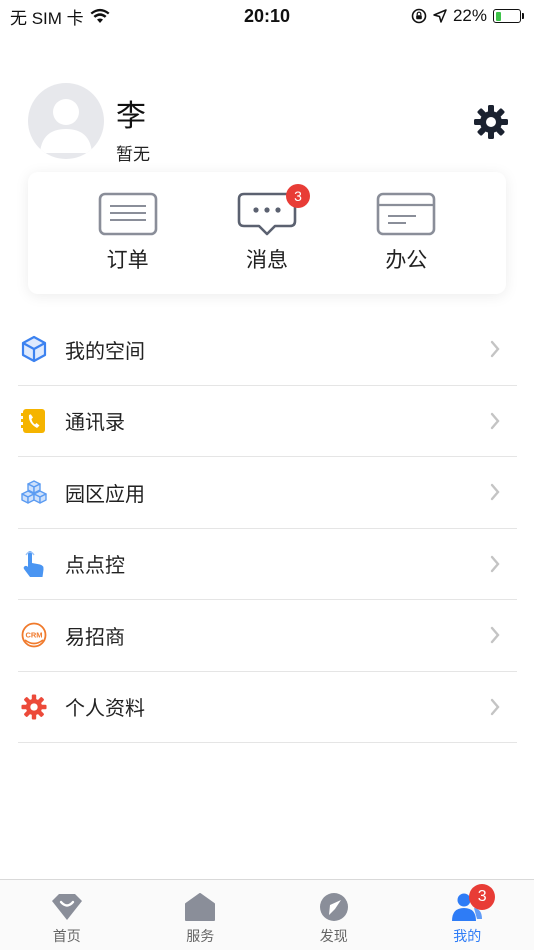 This screenshot has width=534, height=950. I want to click on quick-item-message: 消息 3, so click(267, 229).